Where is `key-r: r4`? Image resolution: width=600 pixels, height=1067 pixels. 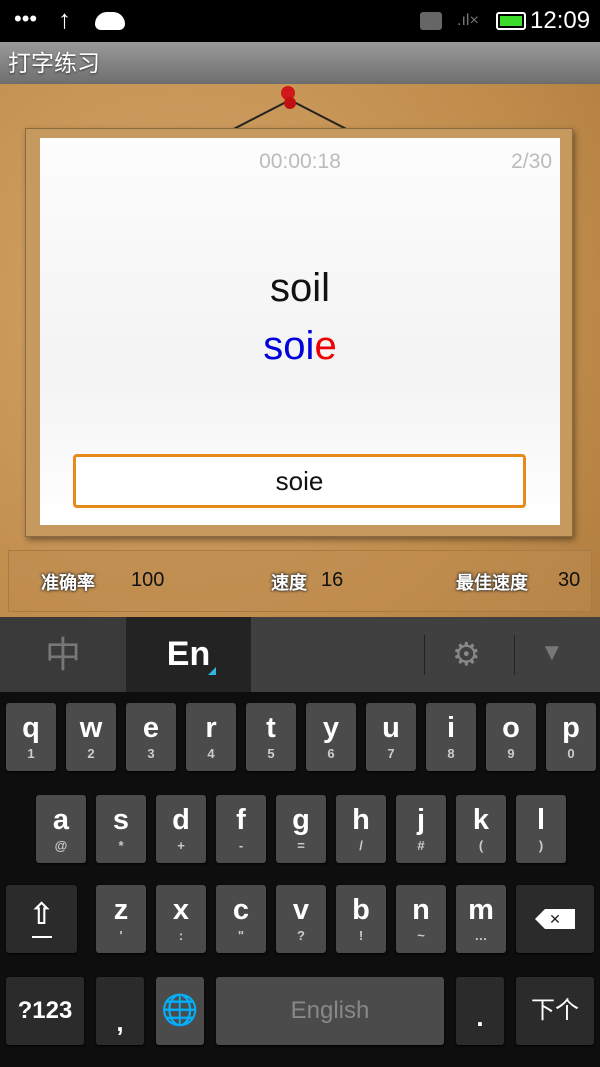 key-r: r4 is located at coordinates (211, 737).